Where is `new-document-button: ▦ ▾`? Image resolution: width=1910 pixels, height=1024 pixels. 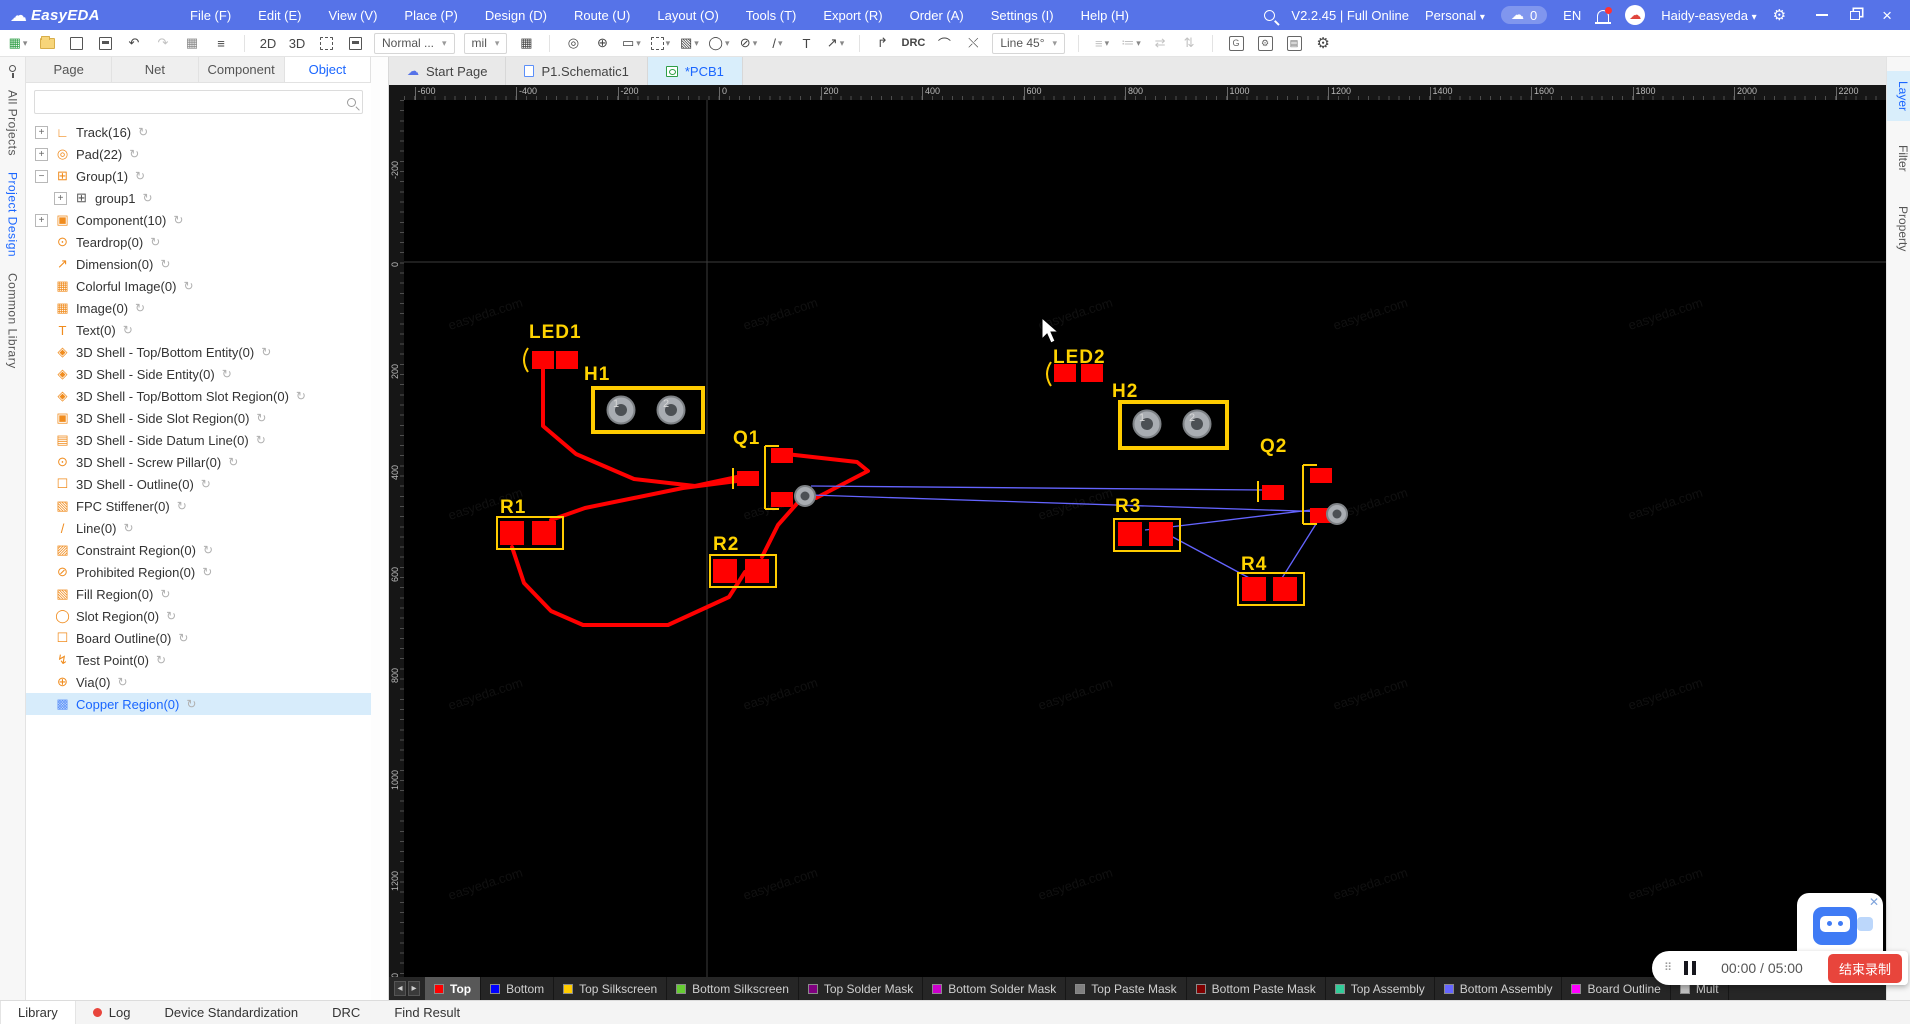 new-document-button: ▦ ▾ is located at coordinates (18, 43).